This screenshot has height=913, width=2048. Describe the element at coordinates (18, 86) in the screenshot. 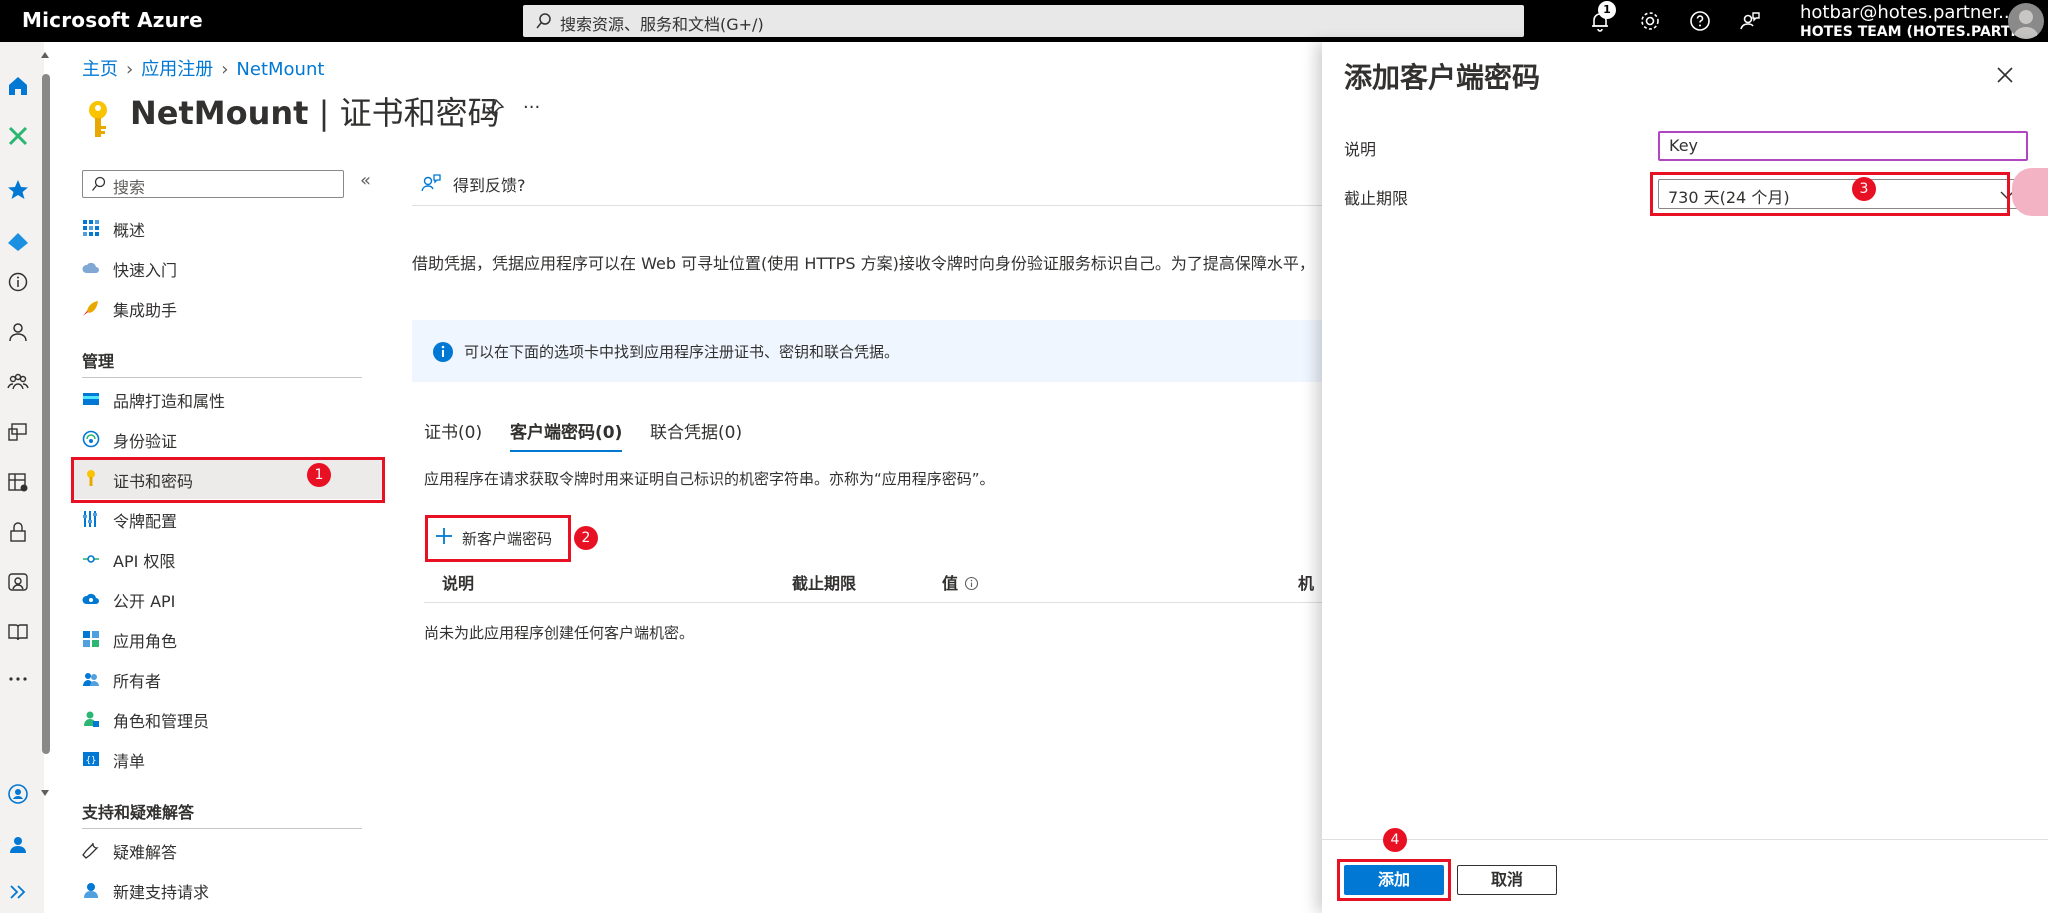

I see `home-icon` at that location.